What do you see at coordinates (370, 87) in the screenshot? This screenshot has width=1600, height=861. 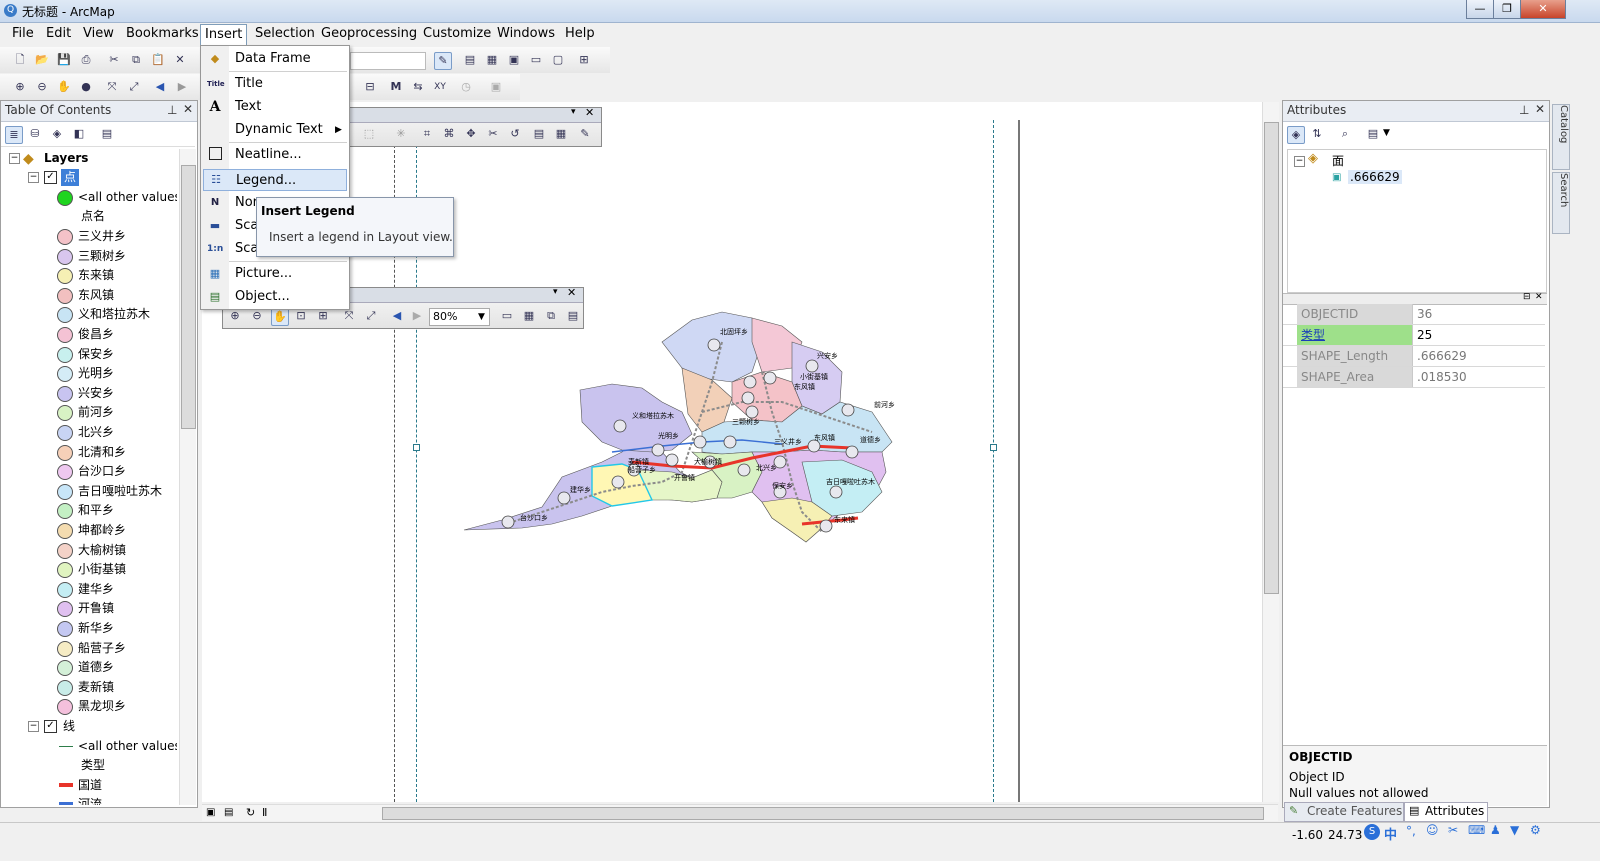 I see `measure-icon: ⊟` at bounding box center [370, 87].